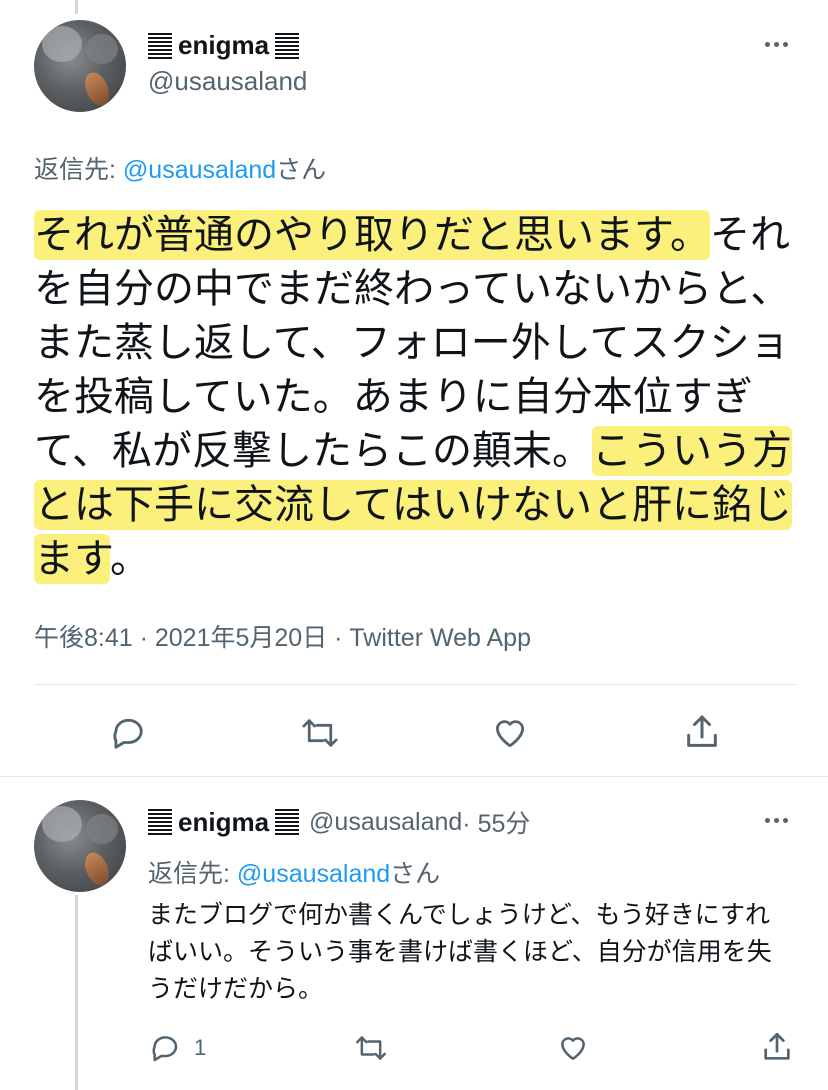 The height and width of the screenshot is (1090, 828). Describe the element at coordinates (130, 559) in the screenshot. I see `text-segment: 。` at that location.